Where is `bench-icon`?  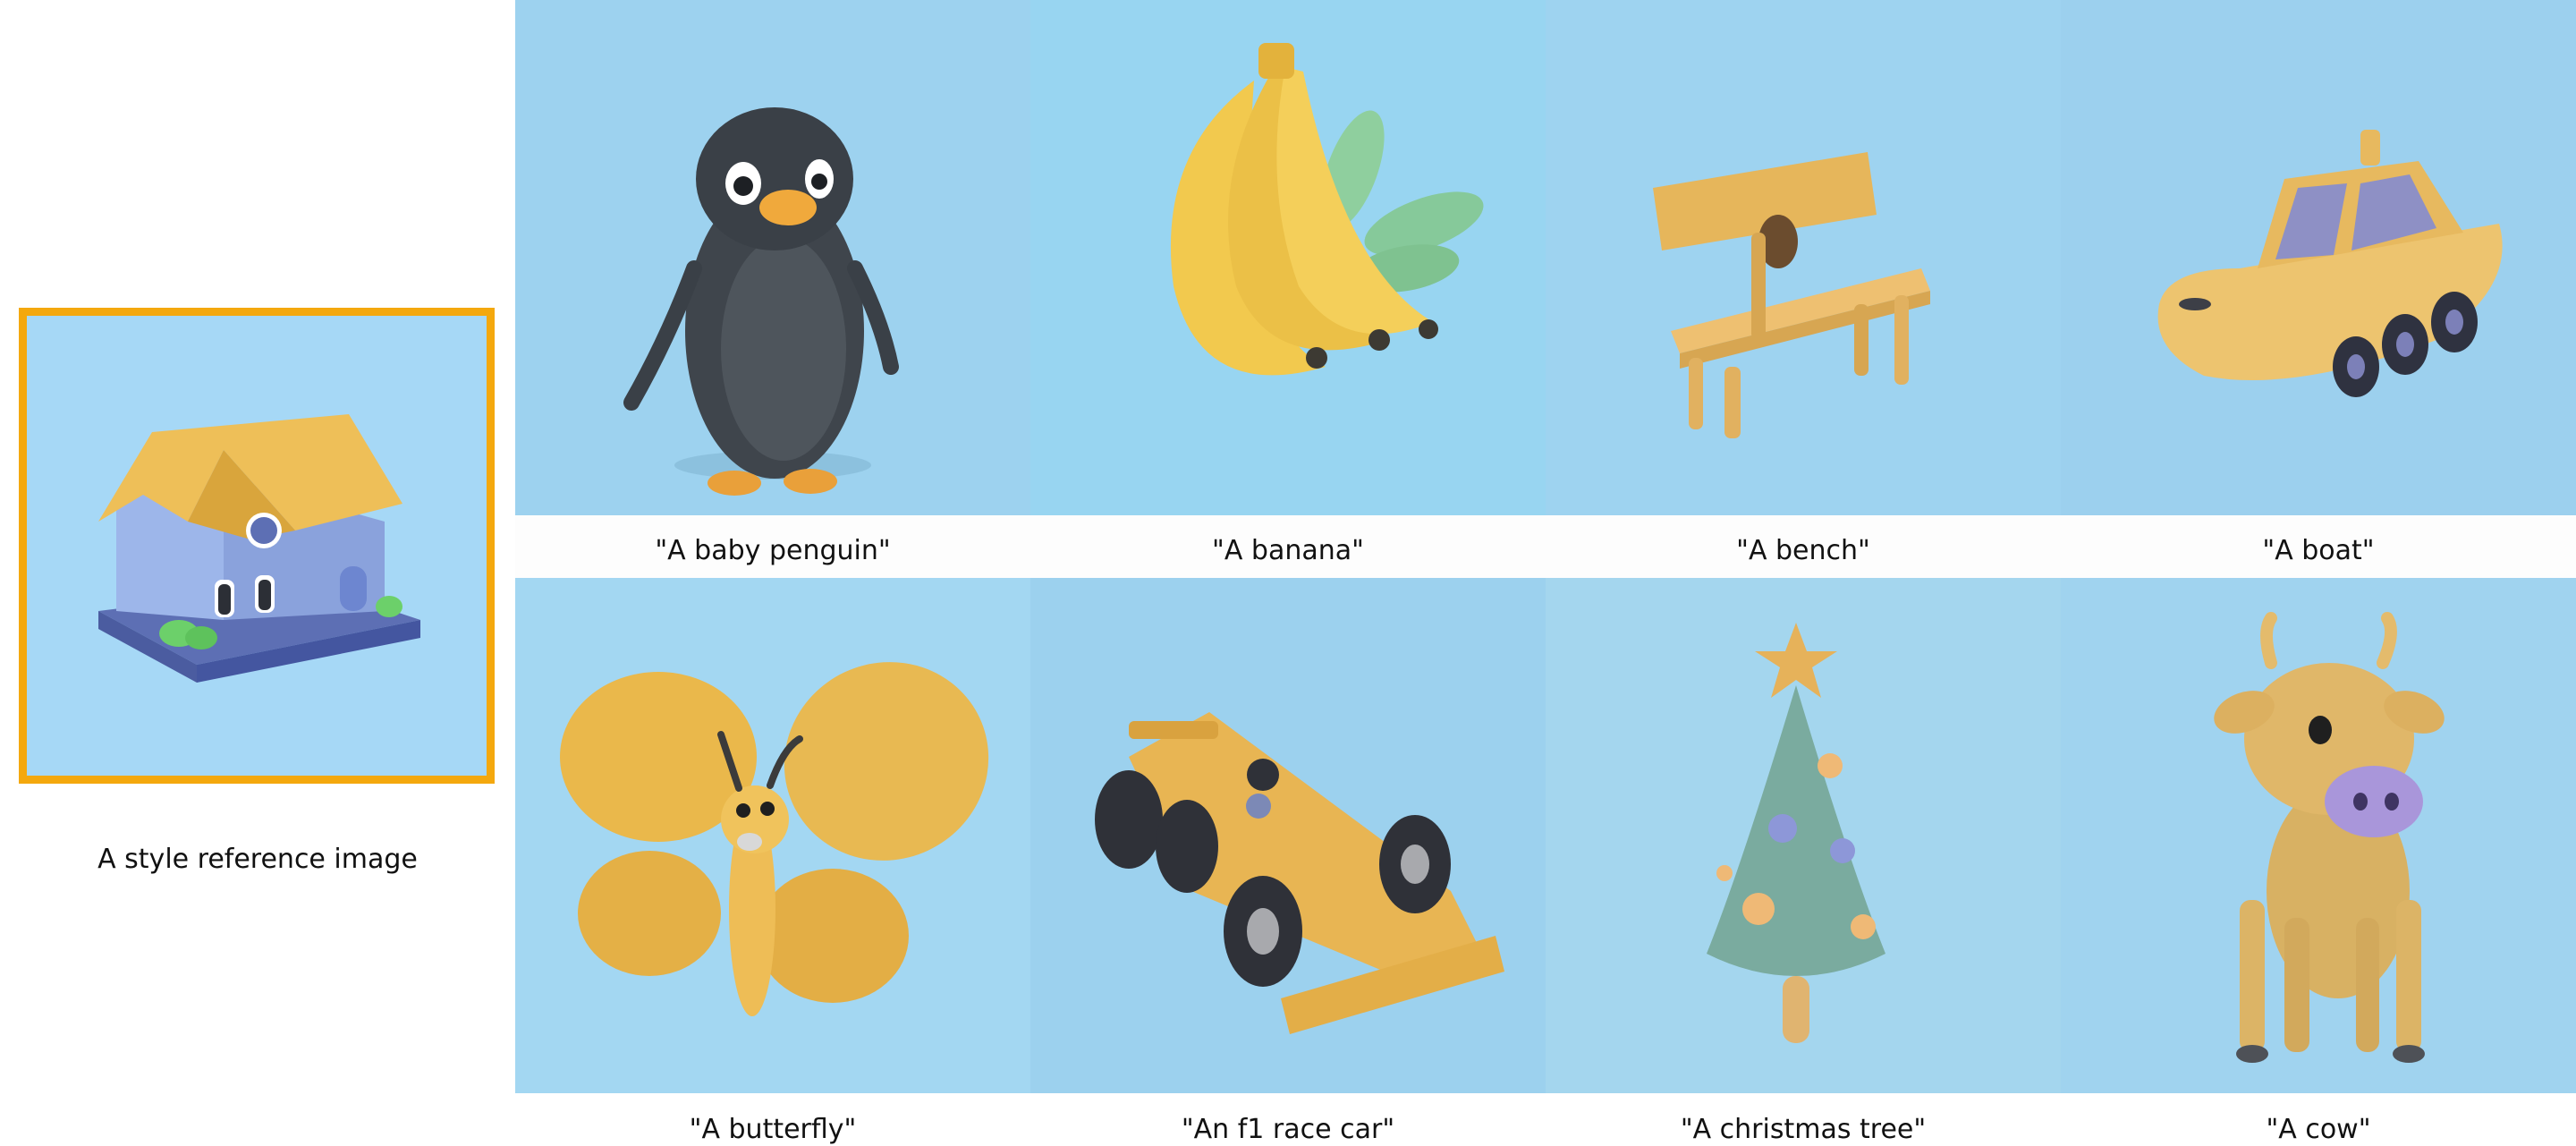
bench-icon is located at coordinates (1803, 257).